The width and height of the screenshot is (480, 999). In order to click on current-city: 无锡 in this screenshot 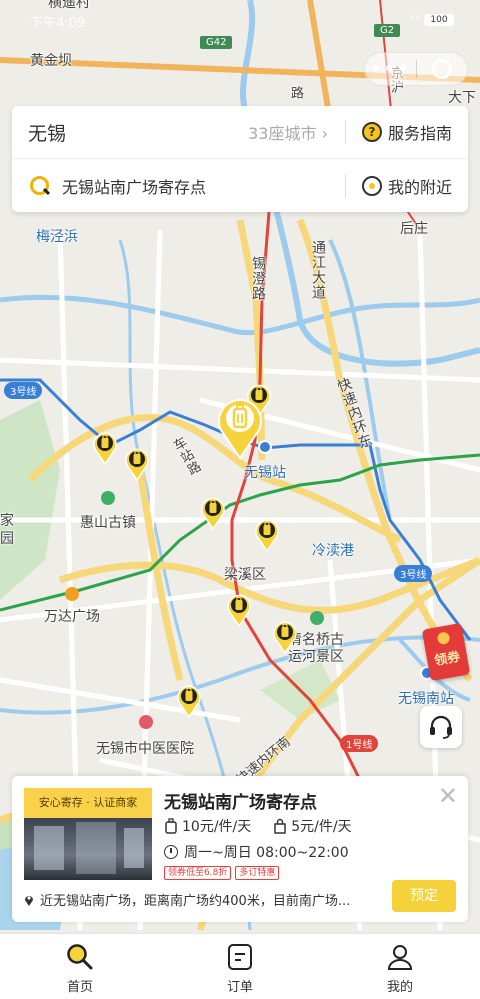, I will do `click(47, 132)`.